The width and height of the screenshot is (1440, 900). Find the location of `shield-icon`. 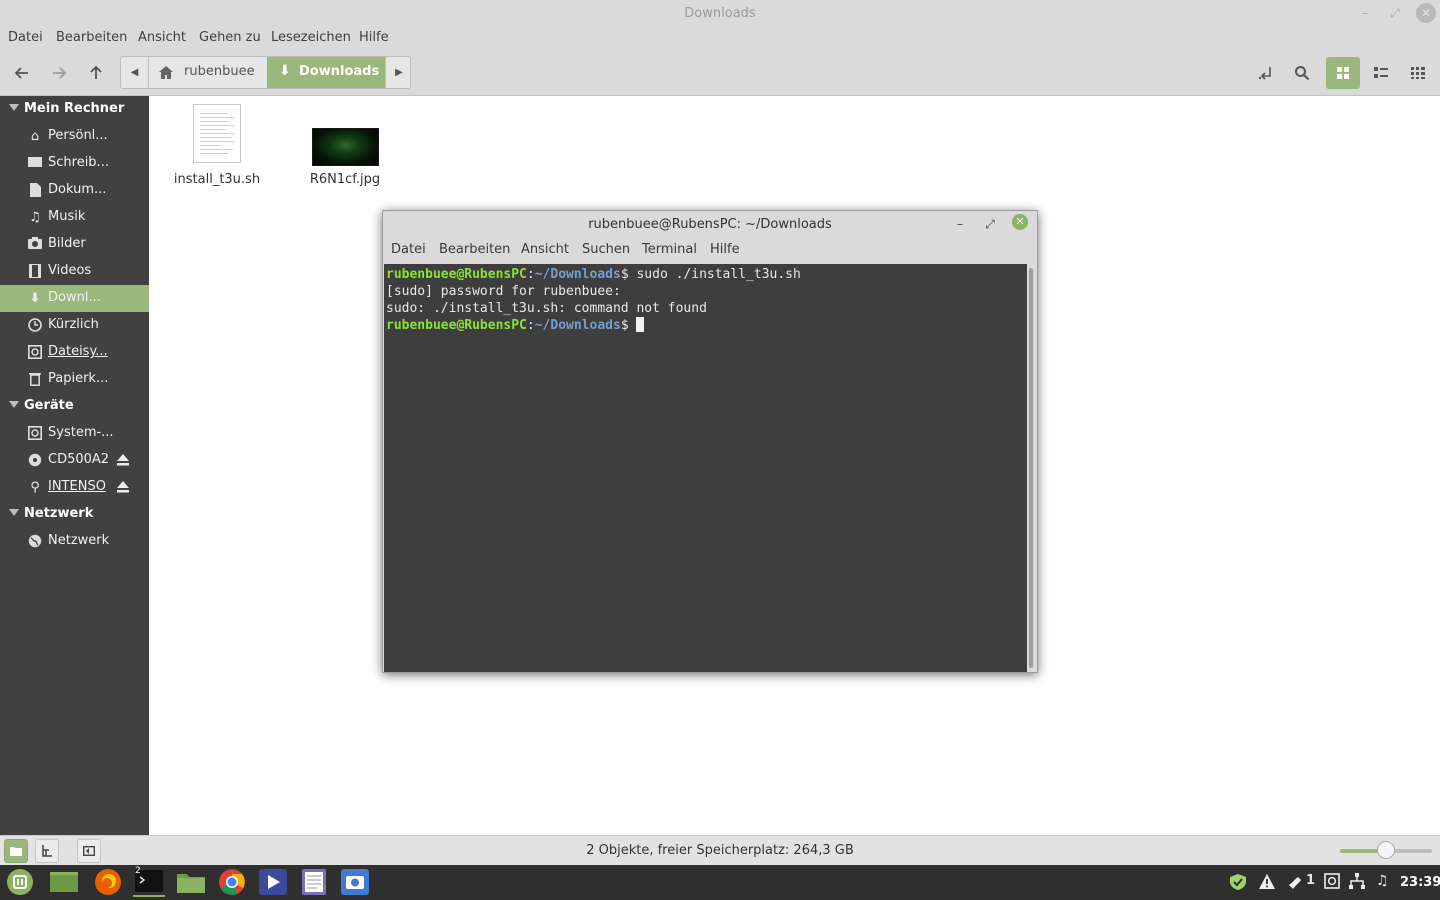

shield-icon is located at coordinates (1238, 884).